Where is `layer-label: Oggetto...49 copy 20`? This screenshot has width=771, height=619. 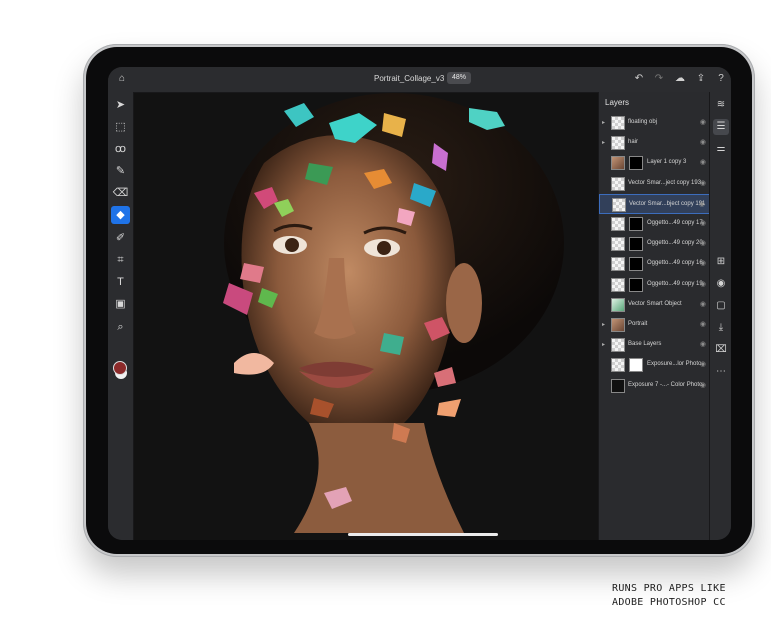
layer-label: Oggetto...49 copy 20 is located at coordinates (675, 243).